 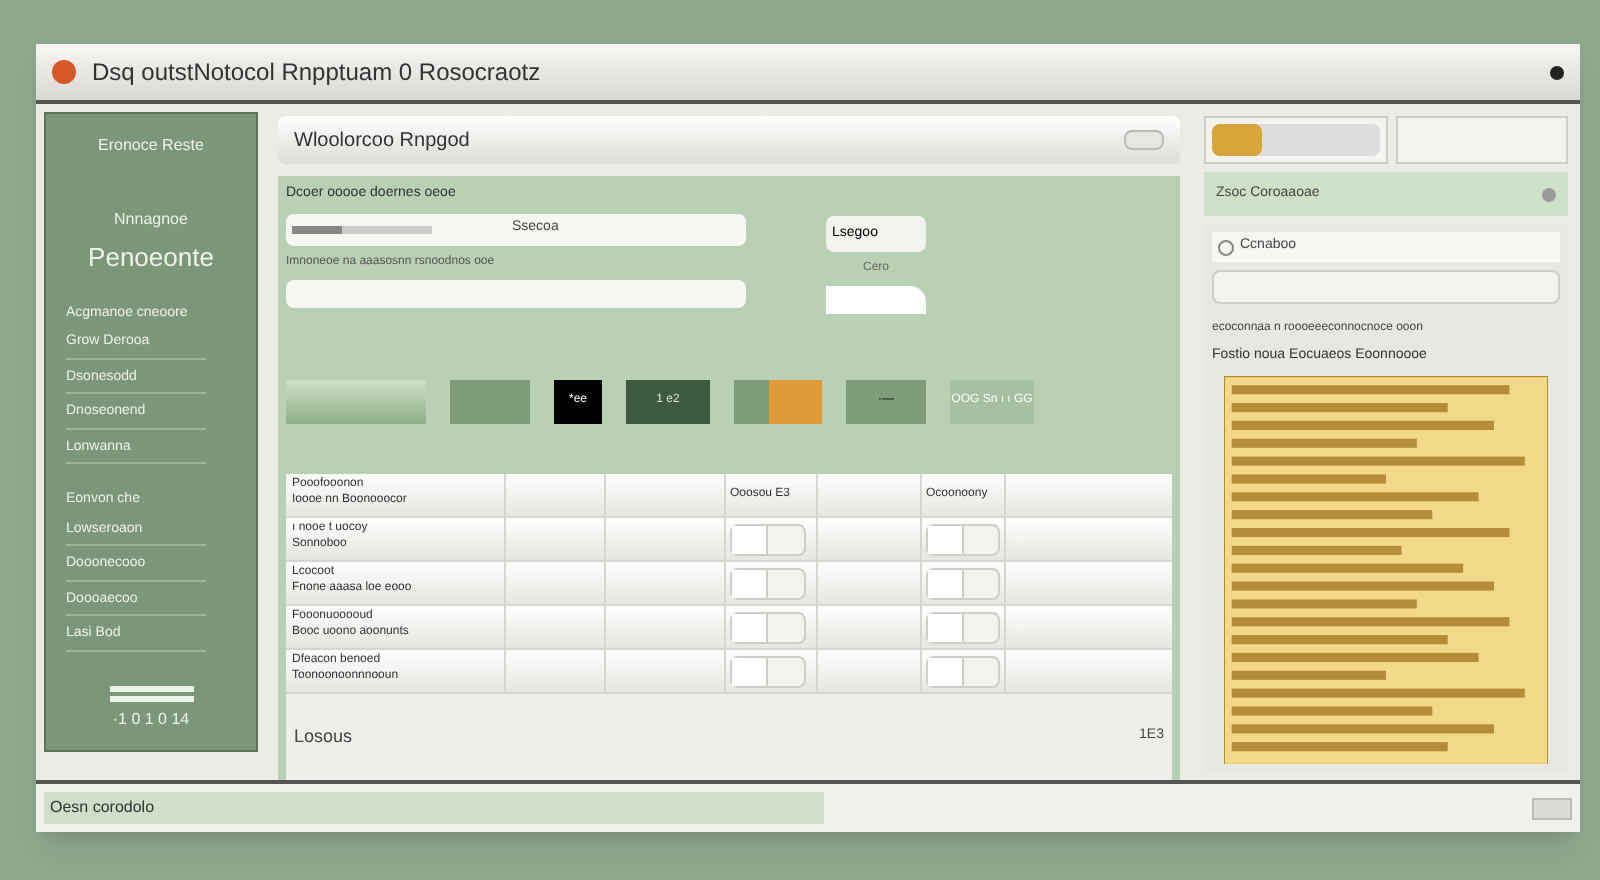 I want to click on sidebar-header: Eronoce Reste, so click(x=151, y=146).